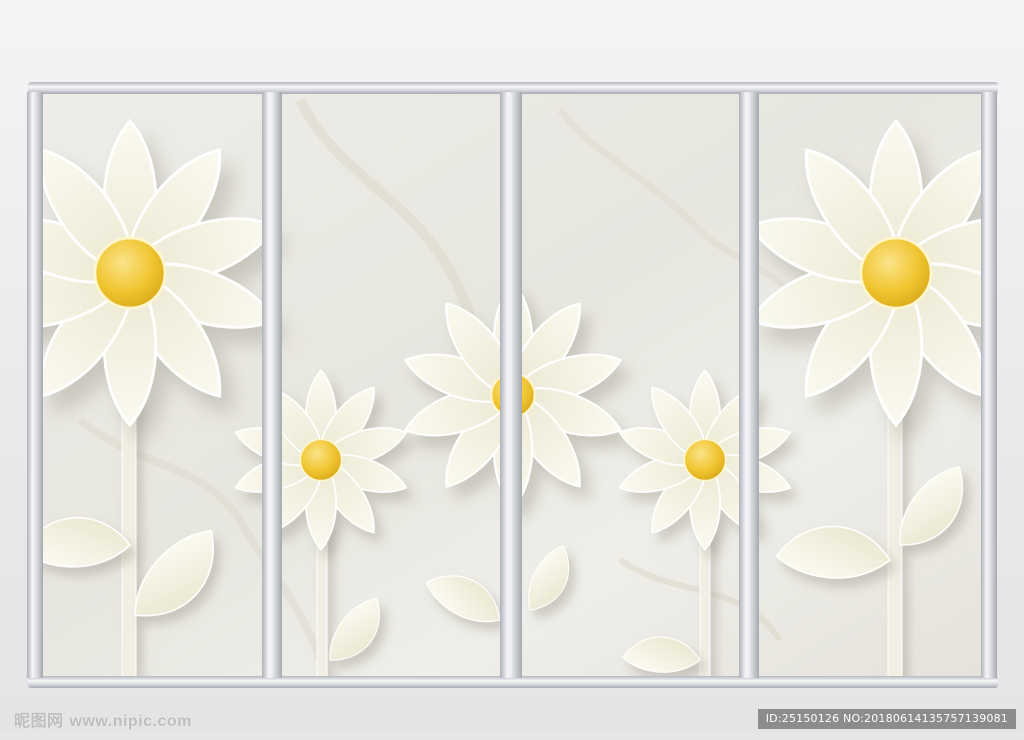  Describe the element at coordinates (886, 719) in the screenshot. I see `watermark-image-id: ID:25150126 NO:20180614135757139081` at that location.